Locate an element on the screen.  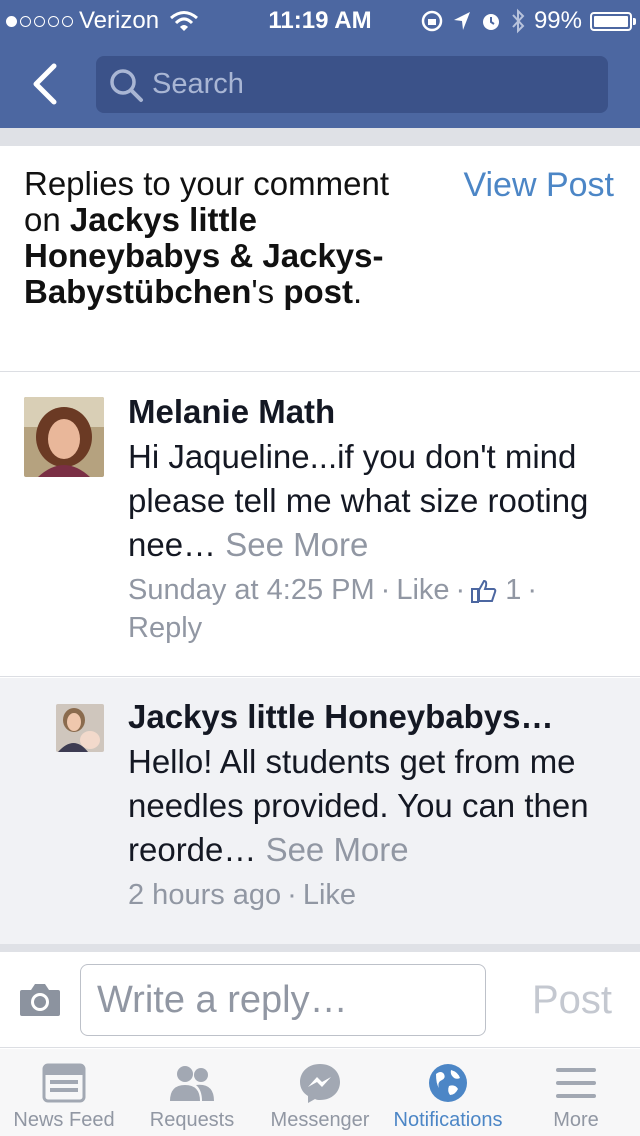
comment-author: Melanie Math is located at coordinates (373, 412).